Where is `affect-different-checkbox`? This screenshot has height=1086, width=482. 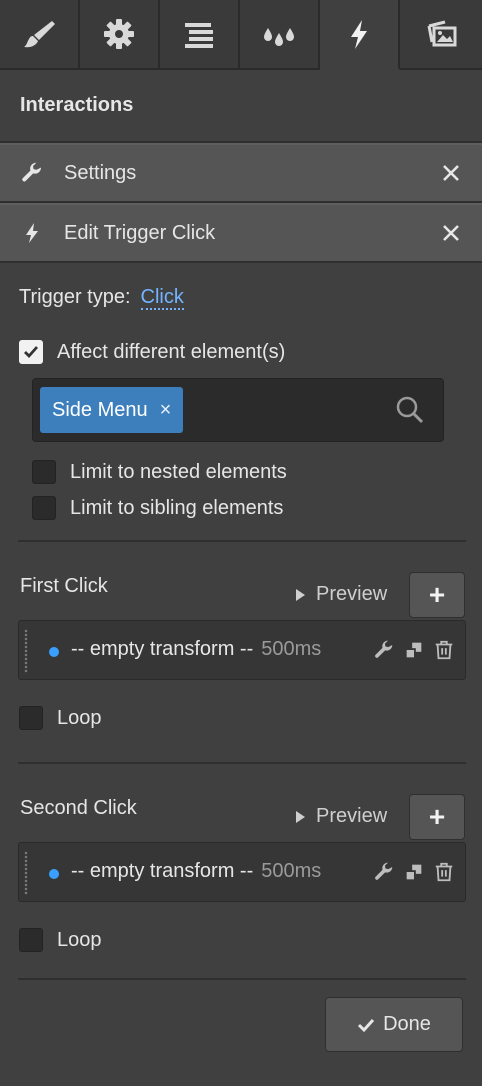
affect-different-checkbox is located at coordinates (31, 352).